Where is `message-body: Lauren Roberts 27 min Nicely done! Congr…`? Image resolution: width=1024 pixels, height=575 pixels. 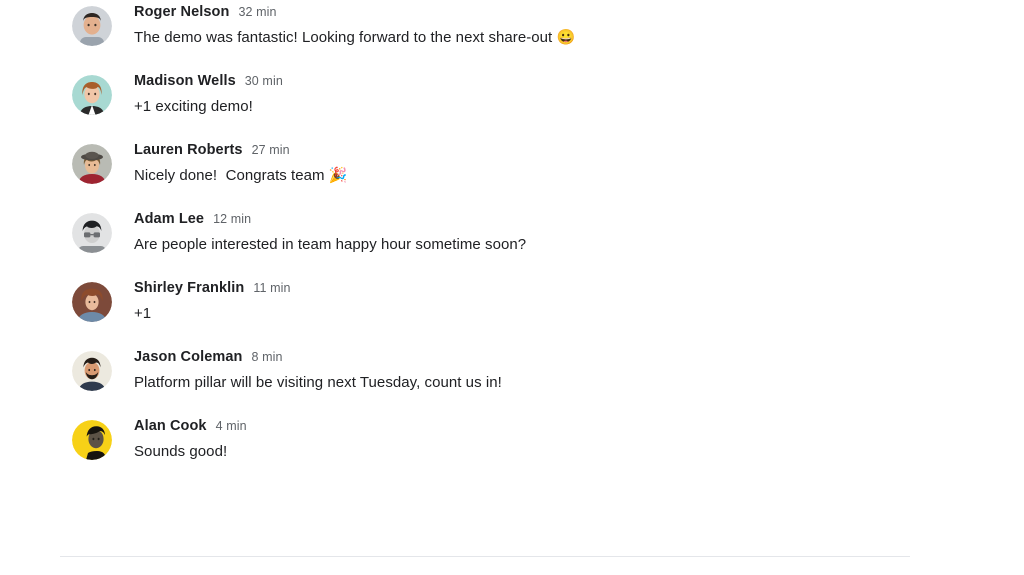 message-body: Lauren Roberts 27 min Nicely done! Congr… is located at coordinates (241, 163).